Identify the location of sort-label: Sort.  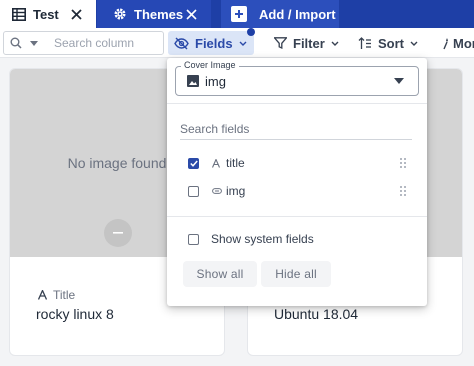
(391, 43).